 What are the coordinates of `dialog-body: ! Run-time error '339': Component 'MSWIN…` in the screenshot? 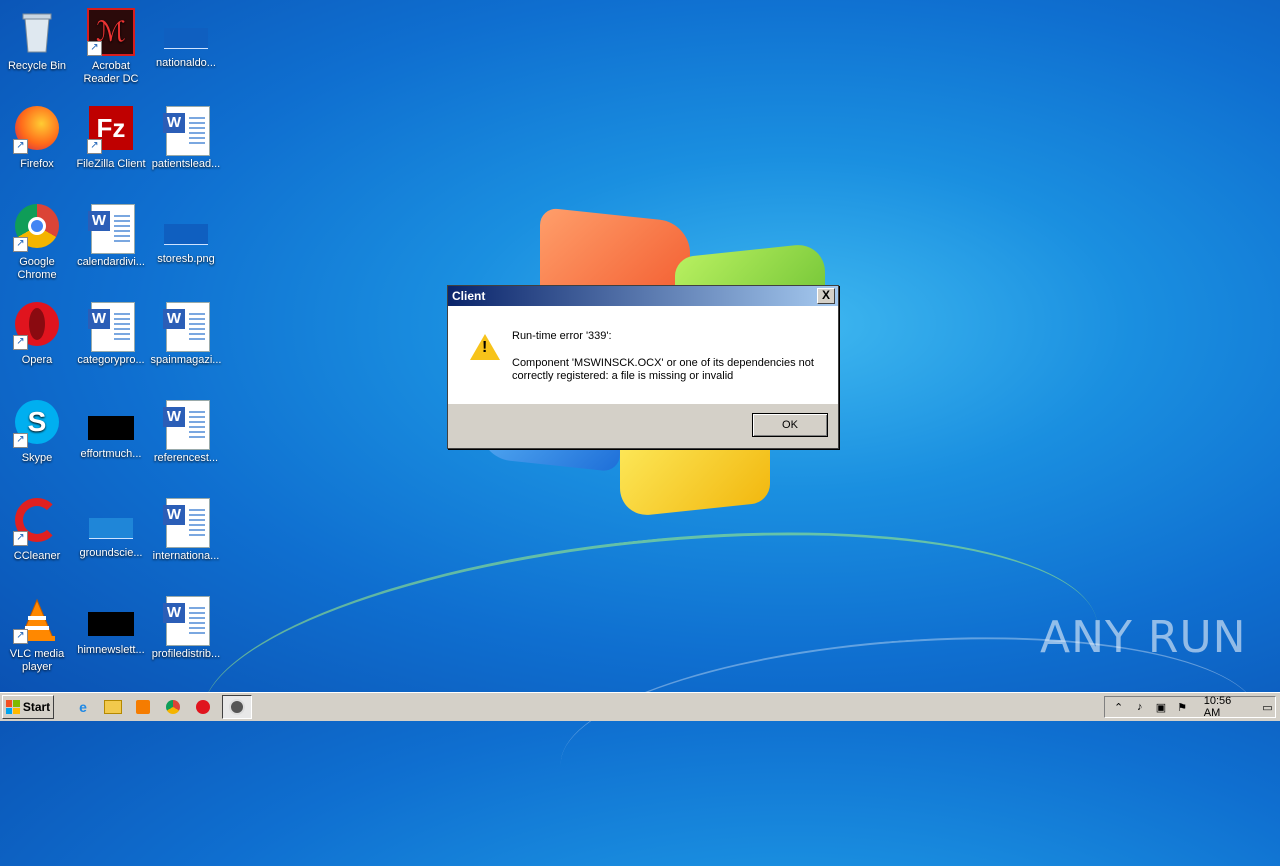 It's located at (643, 355).